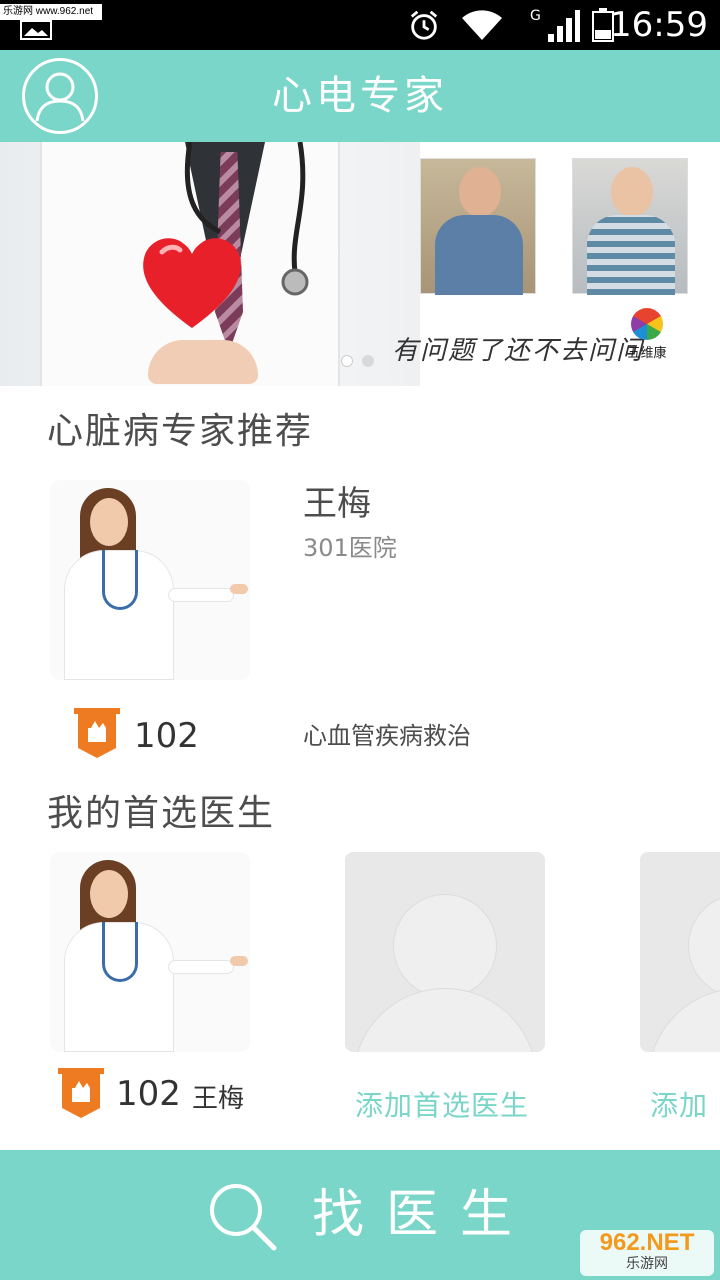 This screenshot has height=1280, width=720. Describe the element at coordinates (647, 1242) in the screenshot. I see `watermark-domain: 962.NET` at that location.